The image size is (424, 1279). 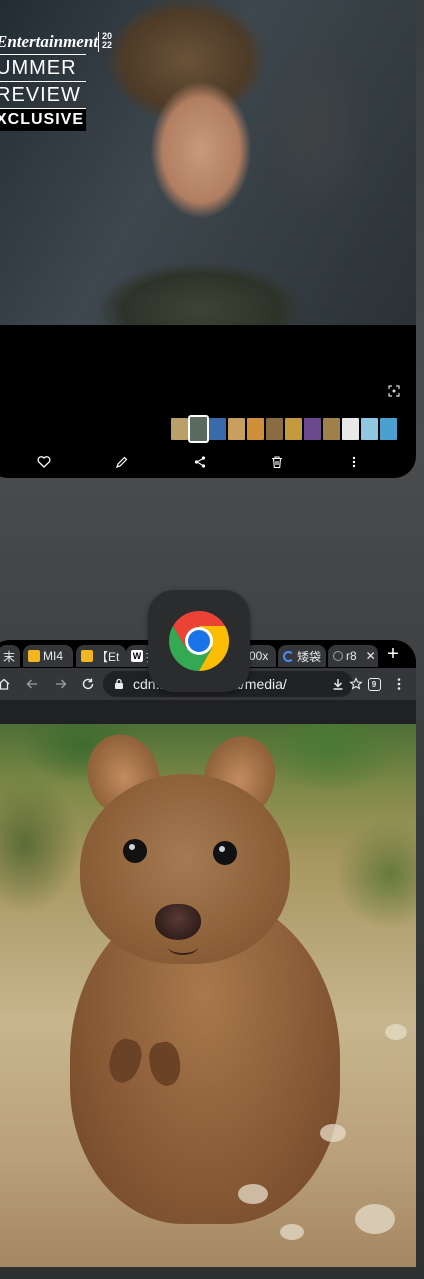 What do you see at coordinates (208, 712) in the screenshot?
I see `page-top-margin` at bounding box center [208, 712].